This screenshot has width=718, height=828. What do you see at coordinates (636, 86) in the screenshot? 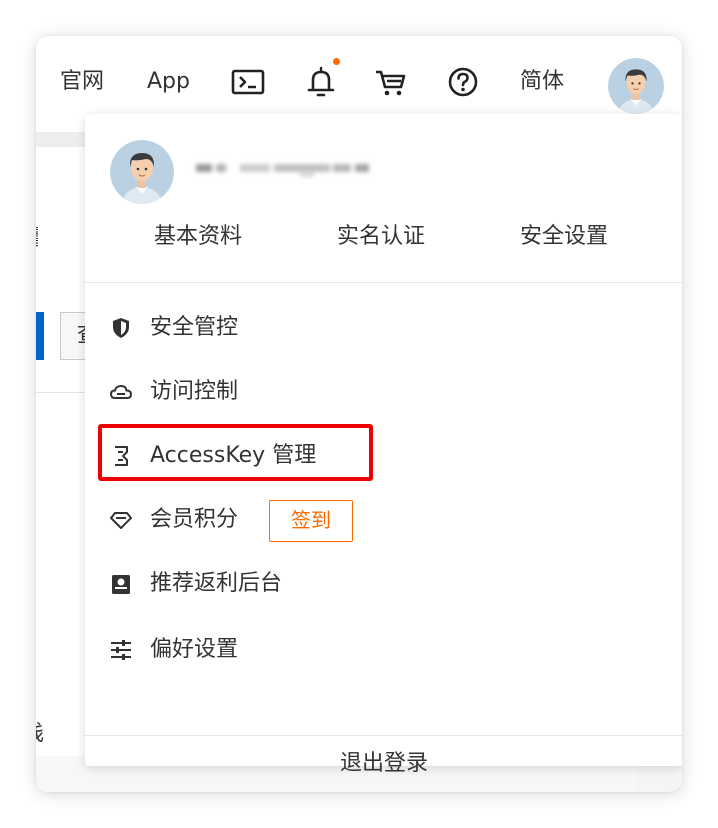
I see `user-avatar` at bounding box center [636, 86].